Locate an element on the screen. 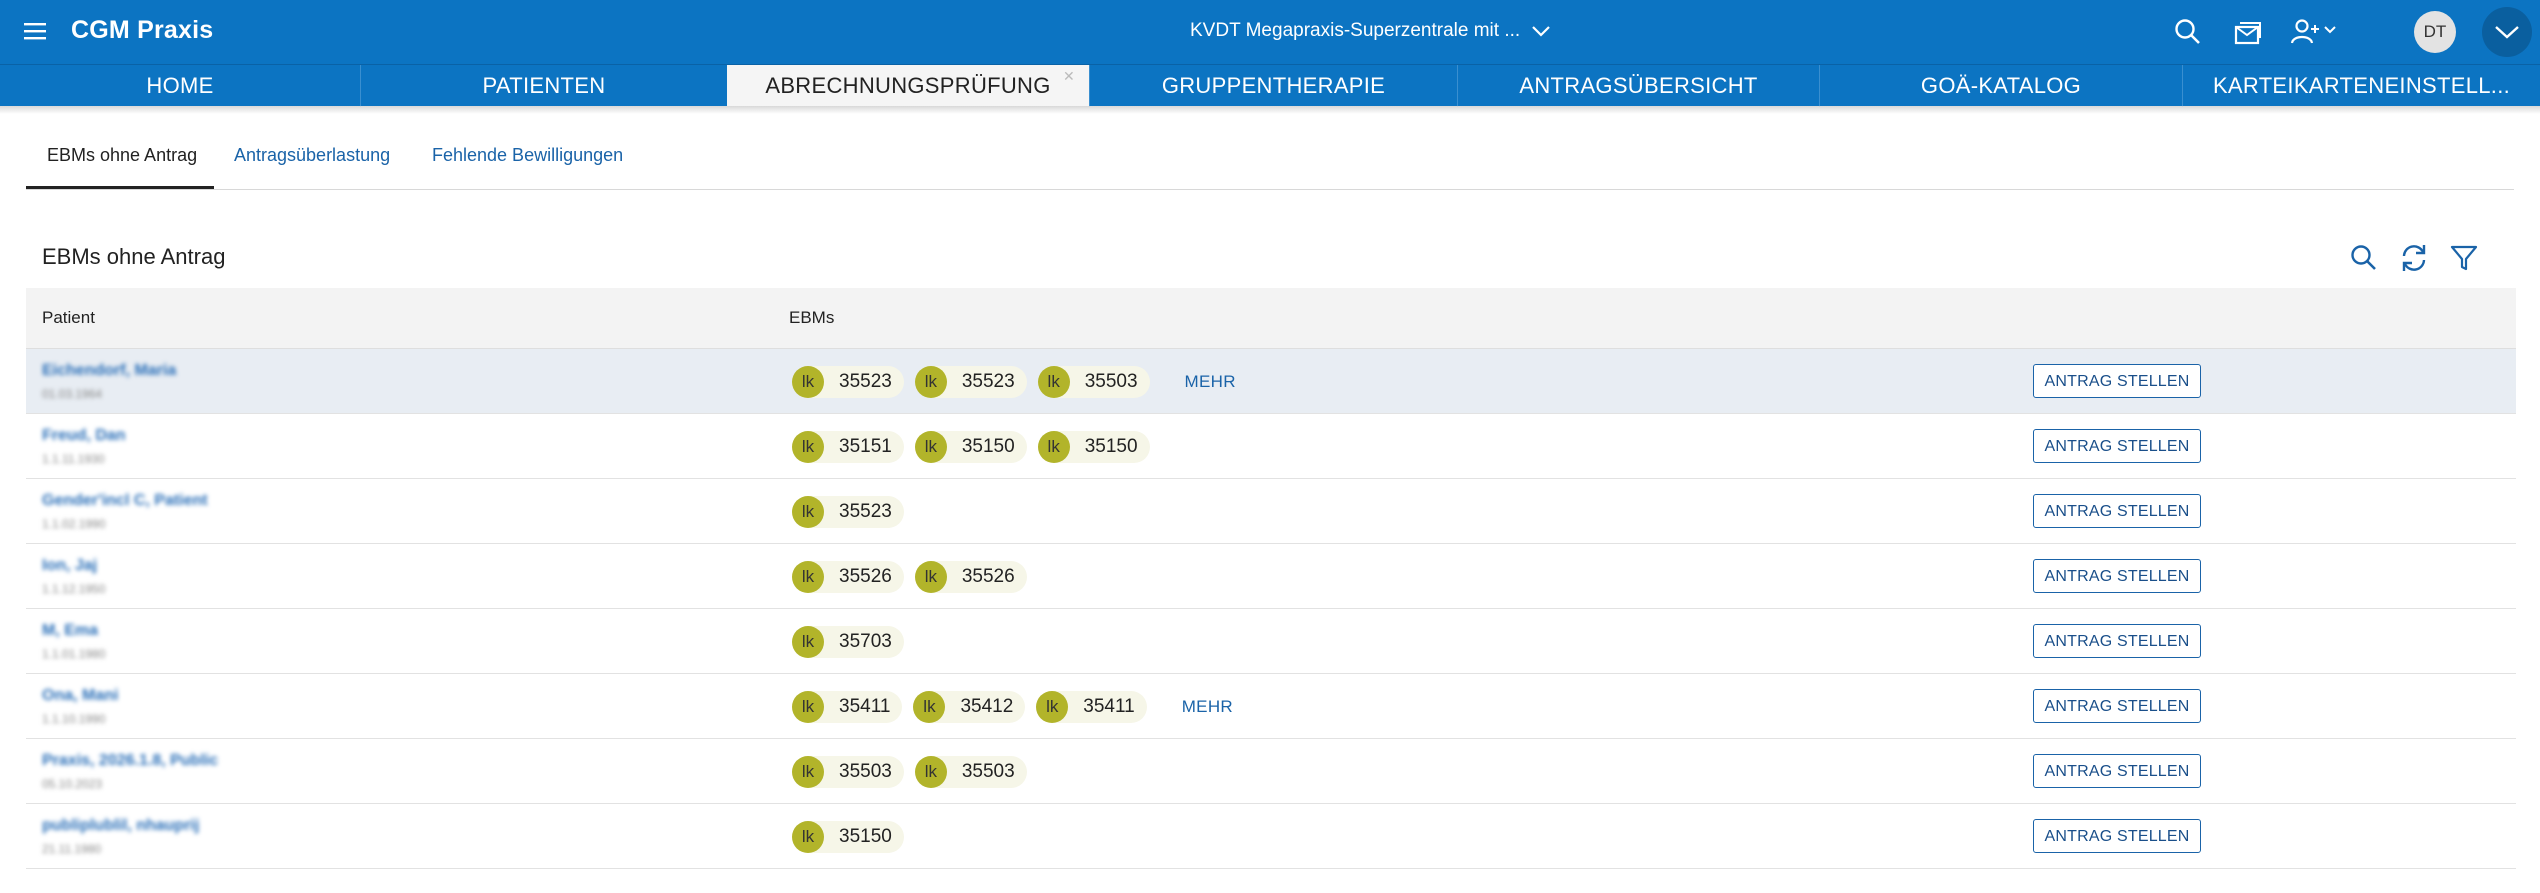 This screenshot has height=893, width=2540. refresh-icon is located at coordinates (2414, 258).